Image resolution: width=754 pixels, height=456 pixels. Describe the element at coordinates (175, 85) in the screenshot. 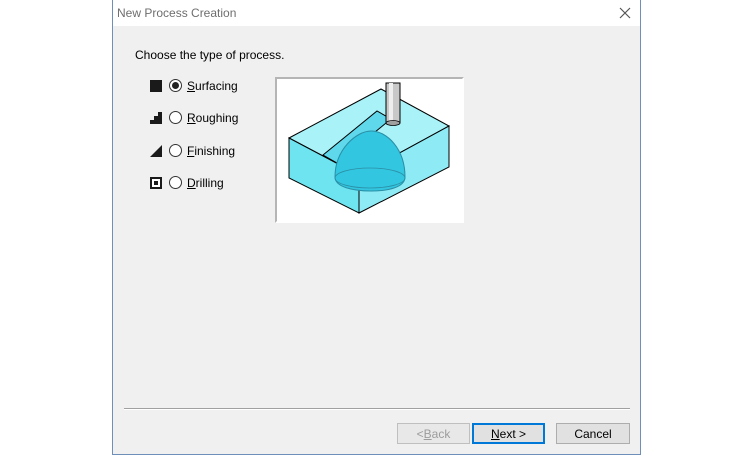

I see `surfacing-radio` at that location.